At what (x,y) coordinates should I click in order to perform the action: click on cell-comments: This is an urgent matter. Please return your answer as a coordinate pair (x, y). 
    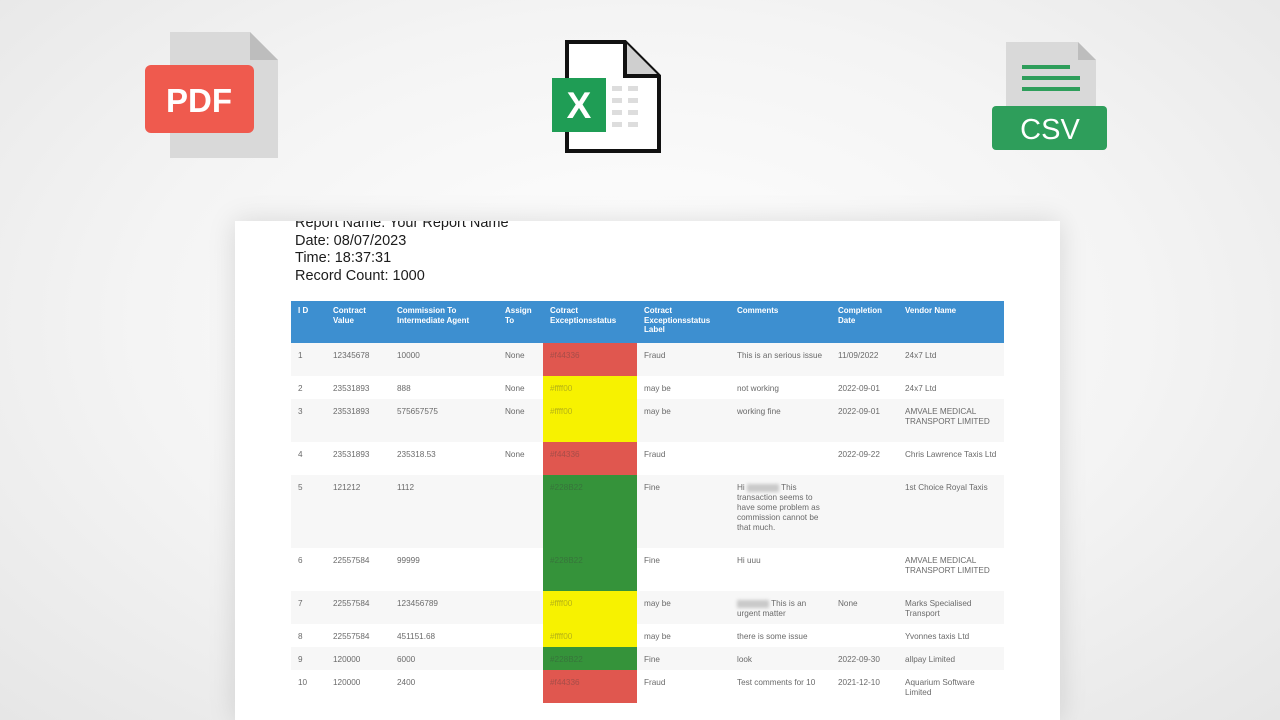
    Looking at the image, I should click on (780, 607).